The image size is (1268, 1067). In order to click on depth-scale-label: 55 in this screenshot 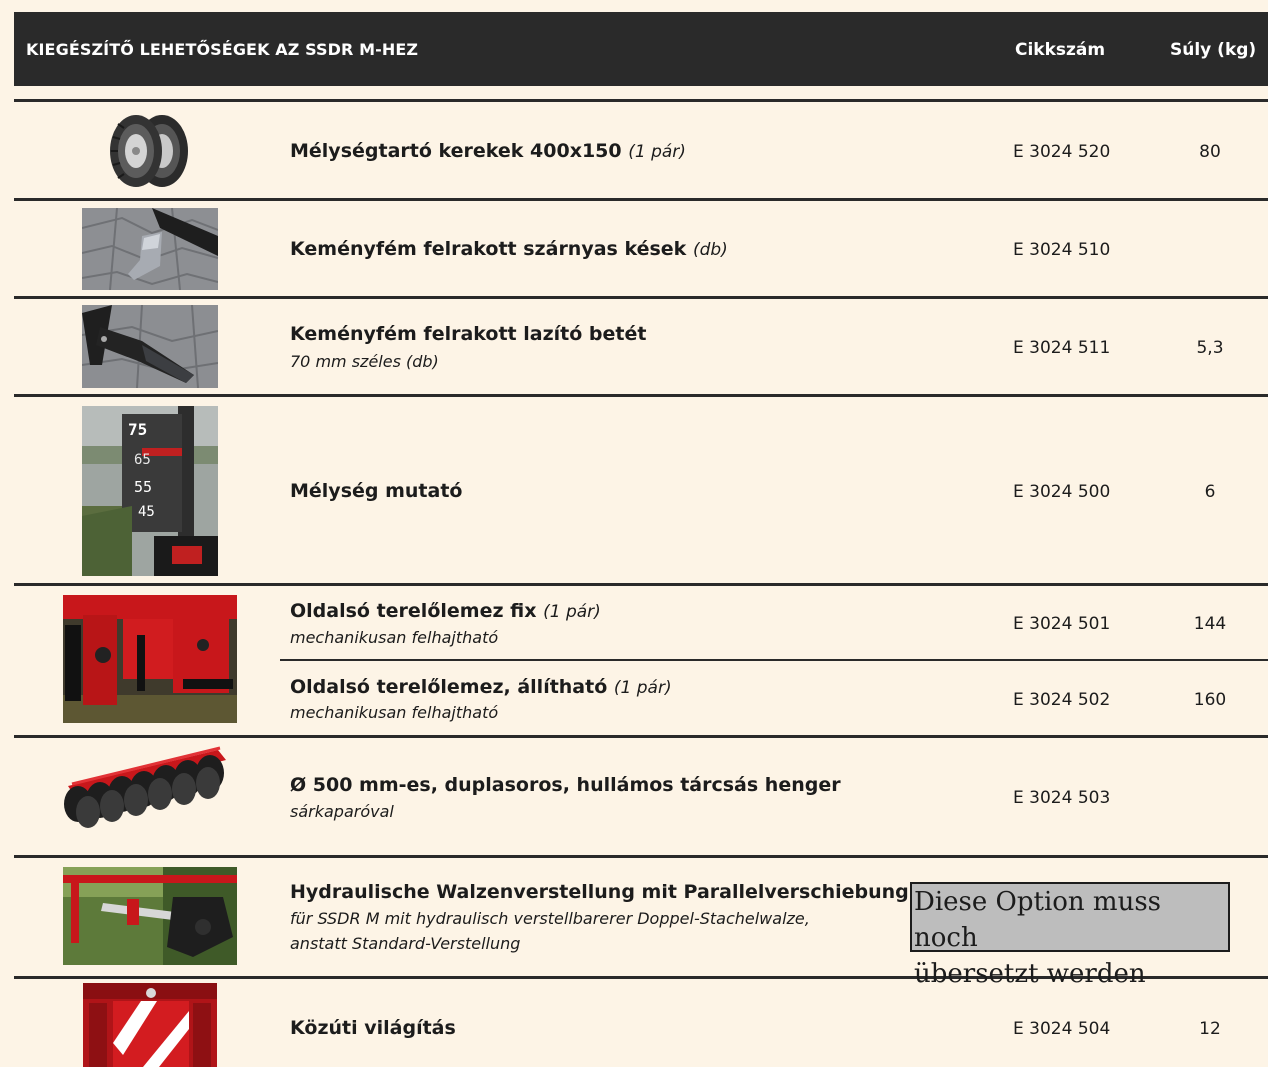, I will do `click(143, 487)`.